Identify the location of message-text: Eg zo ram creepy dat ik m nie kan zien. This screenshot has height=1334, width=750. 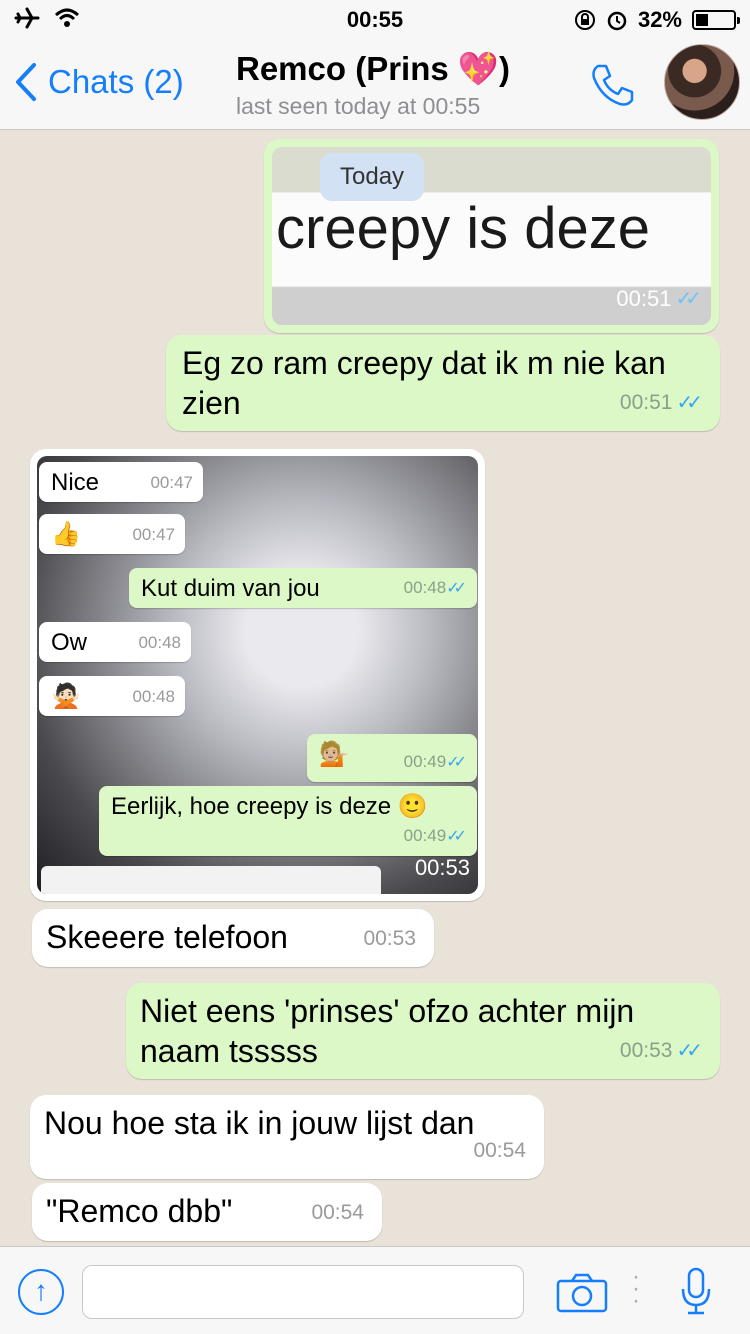
(424, 383).